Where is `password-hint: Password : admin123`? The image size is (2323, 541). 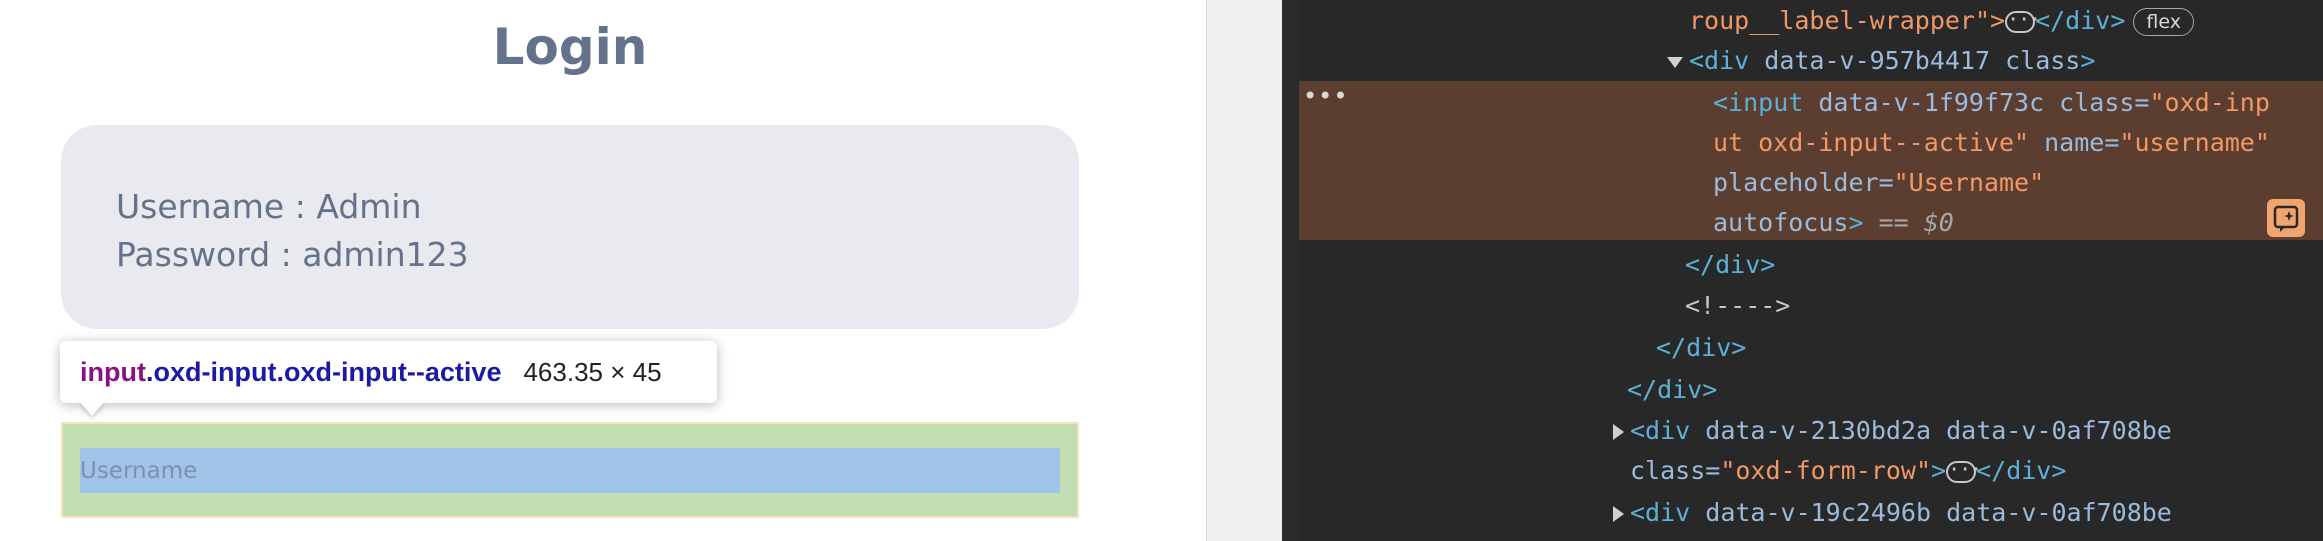
password-hint: Password : admin123 is located at coordinates (292, 254).